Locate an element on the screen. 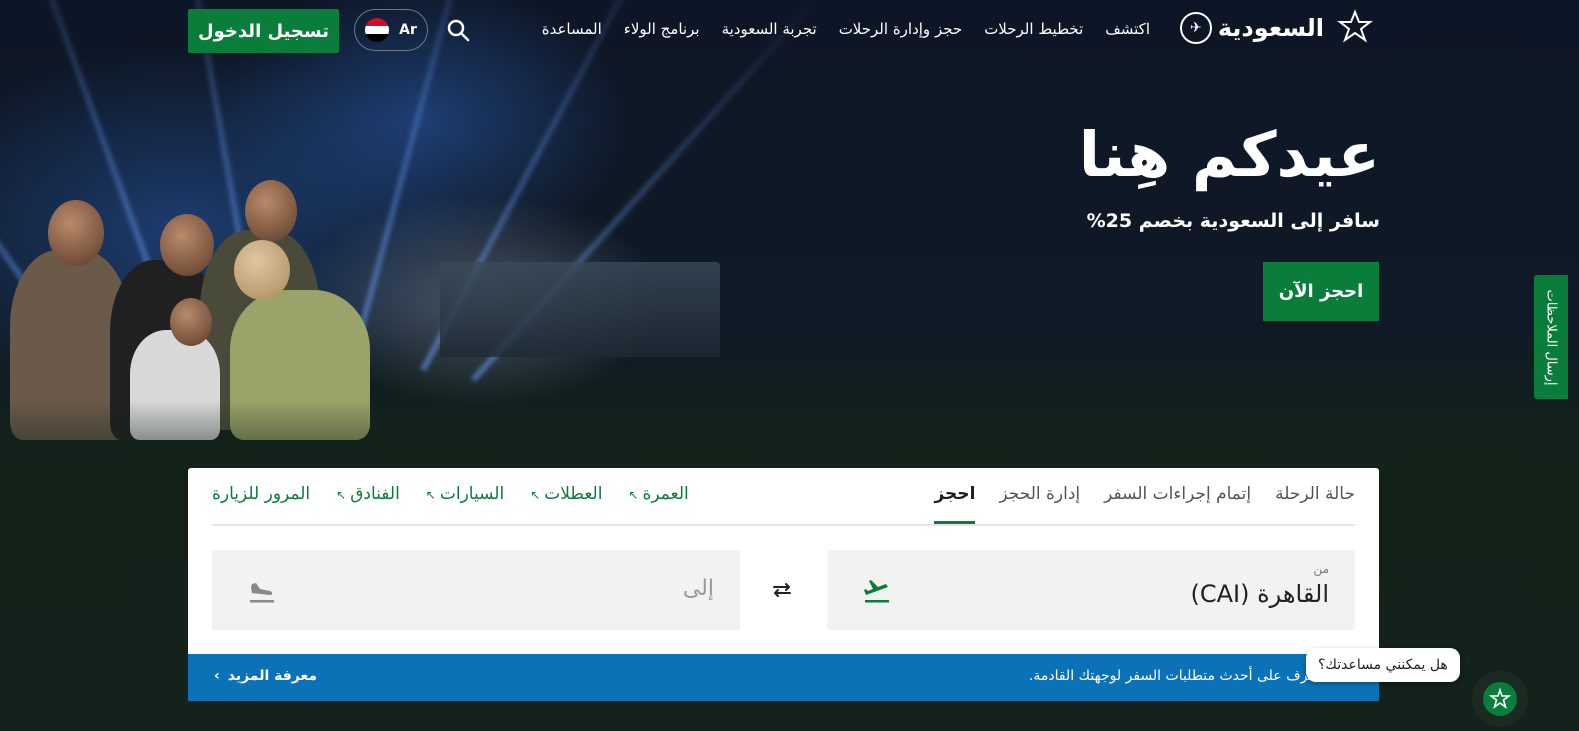 This screenshot has width=1579, height=731. chevron-left-icon: ‹ is located at coordinates (217, 676).